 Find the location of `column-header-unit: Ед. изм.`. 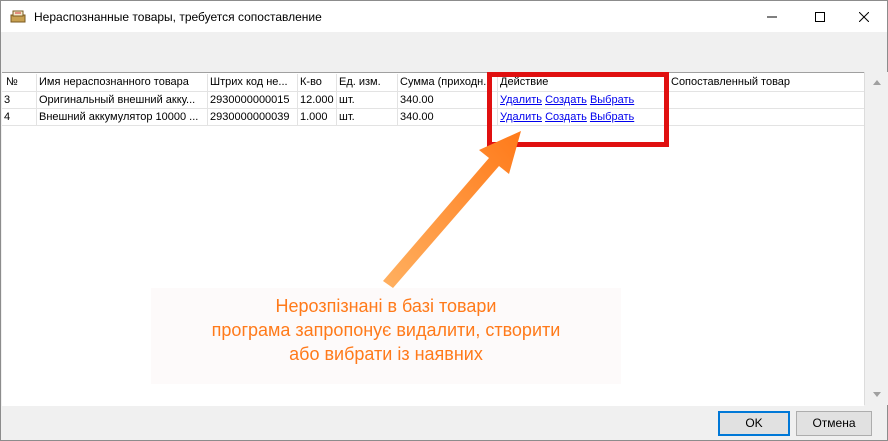

column-header-unit: Ед. изм. is located at coordinates (367, 82).